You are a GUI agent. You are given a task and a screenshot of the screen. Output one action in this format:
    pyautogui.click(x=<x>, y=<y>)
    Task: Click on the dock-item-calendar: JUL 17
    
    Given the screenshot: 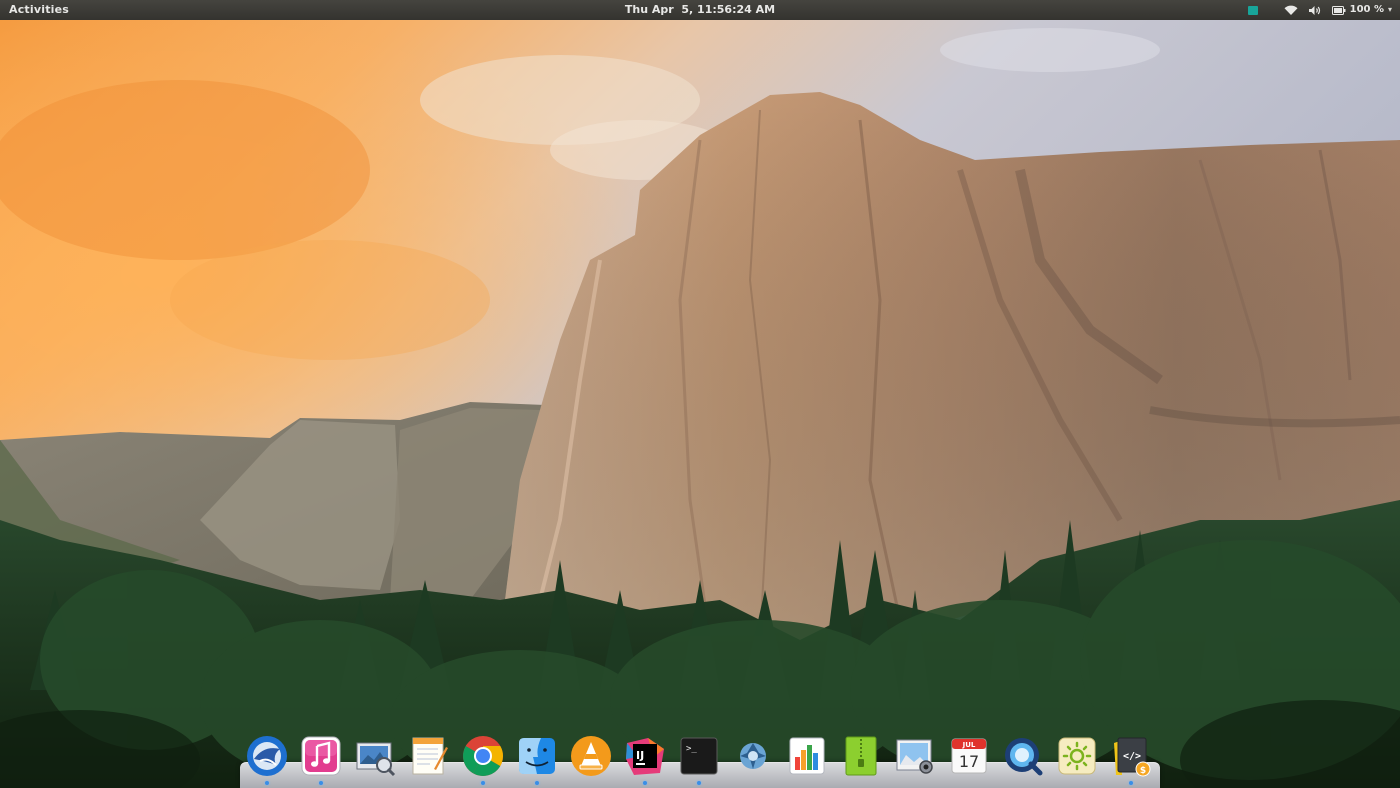 What is the action you would take?
    pyautogui.click(x=969, y=760)
    